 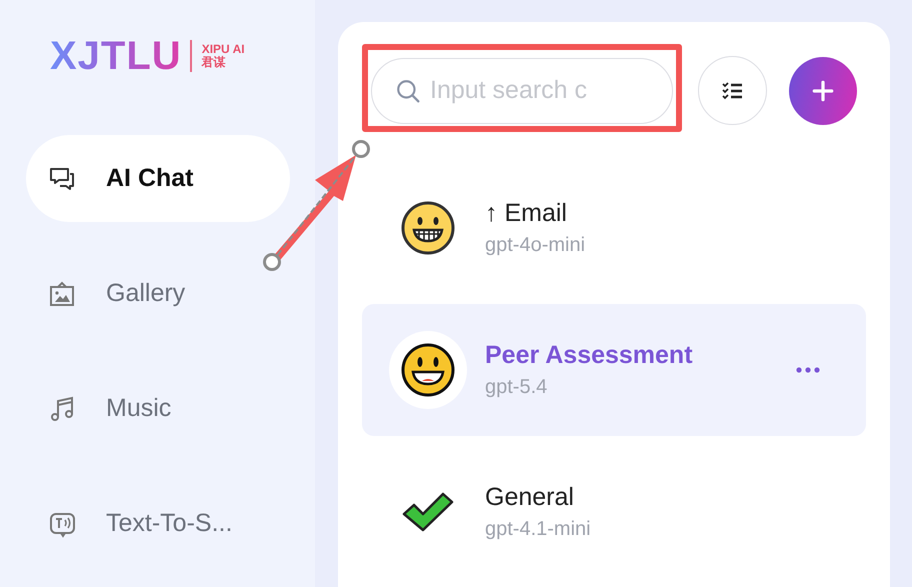 What do you see at coordinates (614, 512) in the screenshot?
I see `chat-item: General gpt-4.1-mini` at bounding box center [614, 512].